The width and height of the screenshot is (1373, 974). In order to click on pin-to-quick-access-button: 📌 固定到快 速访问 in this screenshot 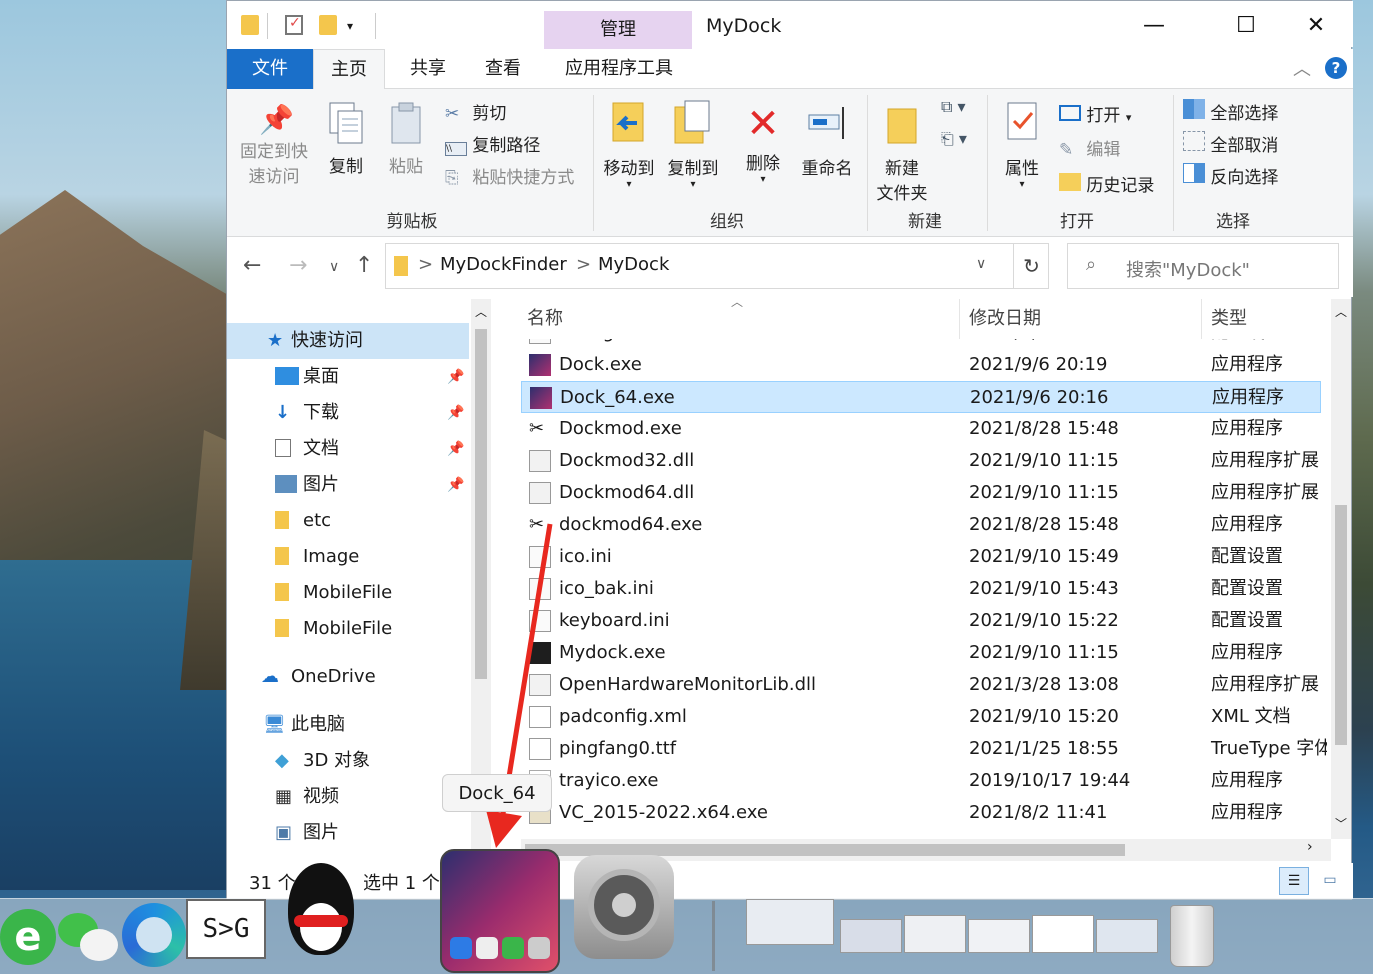, I will do `click(274, 145)`.